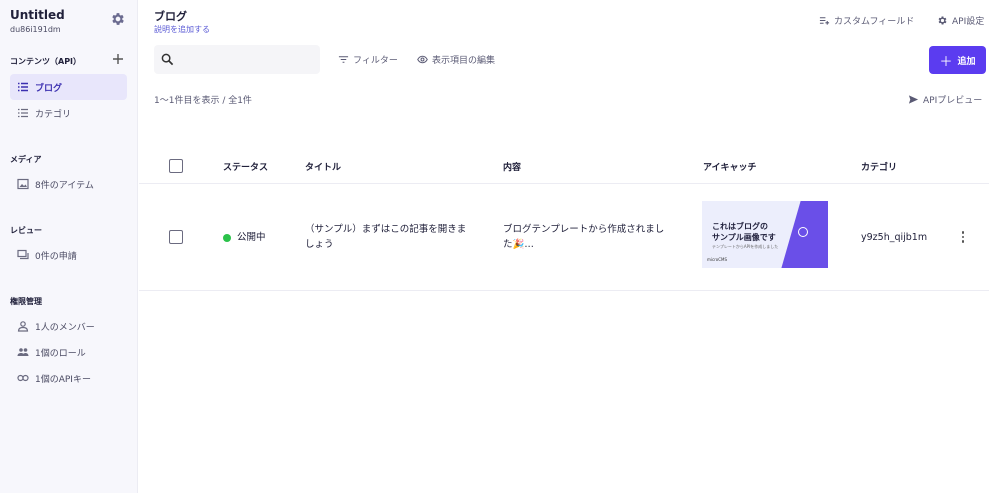  Describe the element at coordinates (894, 237) in the screenshot. I see `row-category: y9z5h_qijb1m` at that location.